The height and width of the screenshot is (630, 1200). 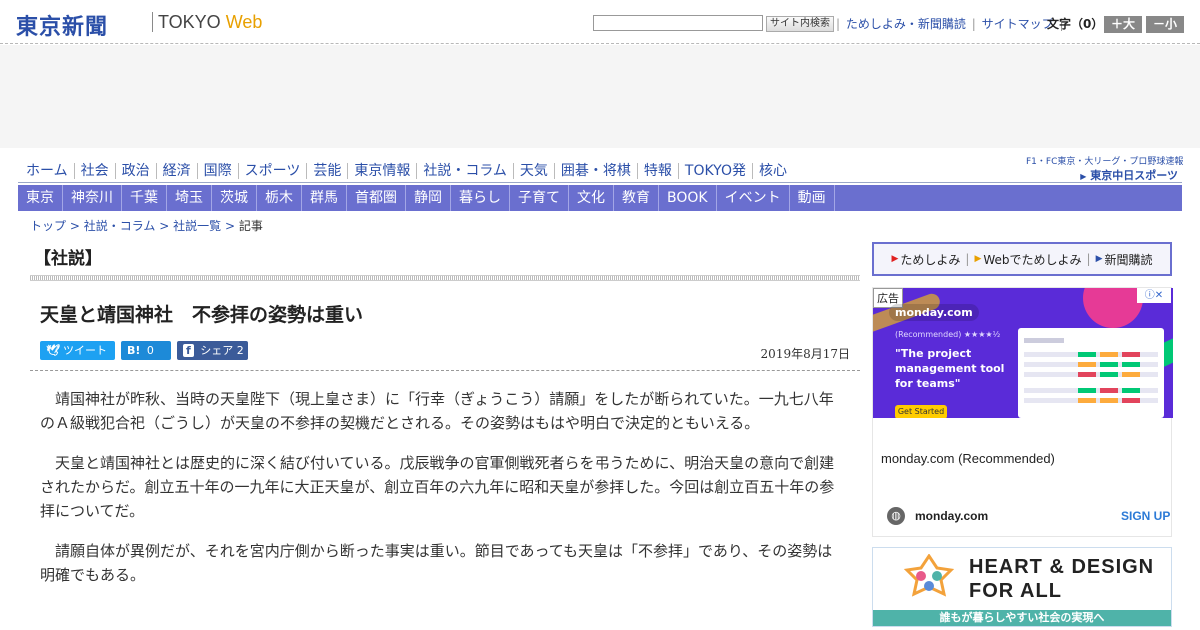 I want to click on top-links: | ためしよみ・新聞購読 | サイトマップ |, so click(x=949, y=24).